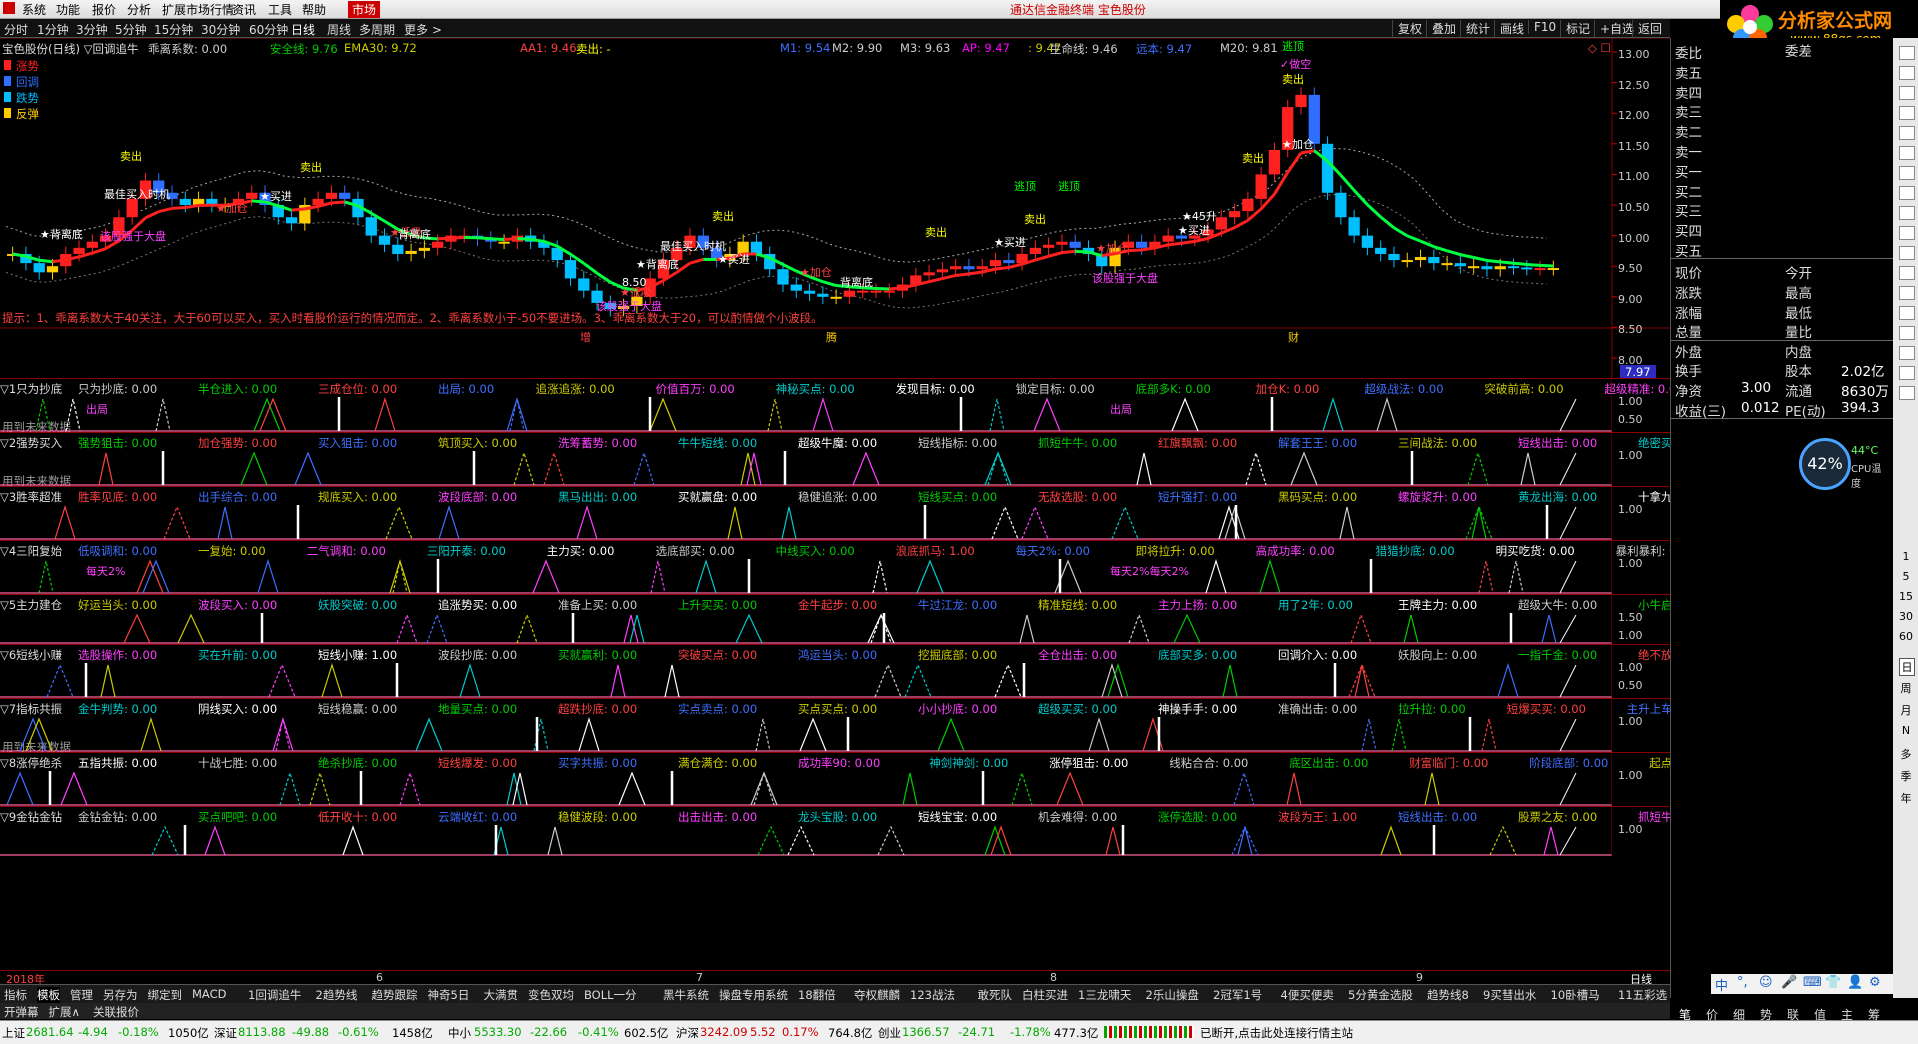  What do you see at coordinates (34, 9) in the screenshot?
I see `menu-item-0: 系统` at bounding box center [34, 9].